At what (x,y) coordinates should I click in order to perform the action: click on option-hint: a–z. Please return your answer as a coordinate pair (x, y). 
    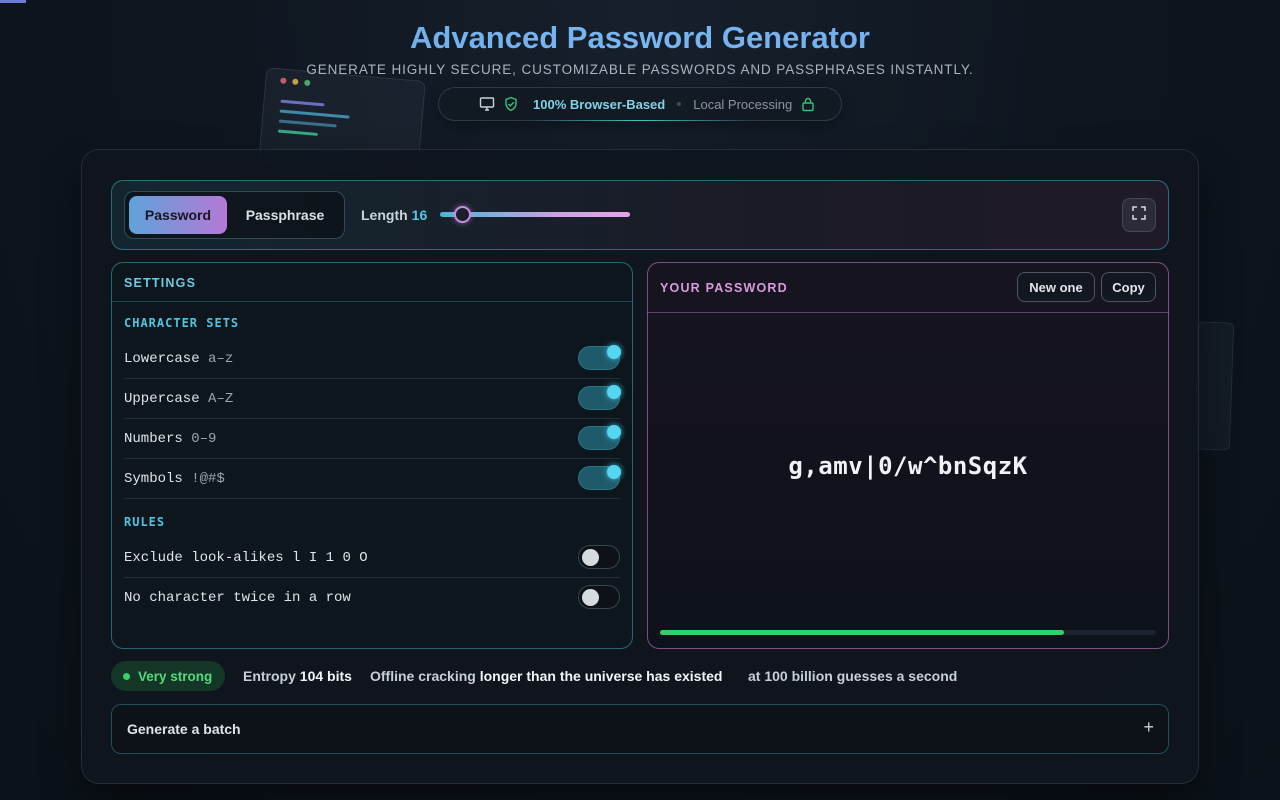
    Looking at the image, I should click on (221, 359).